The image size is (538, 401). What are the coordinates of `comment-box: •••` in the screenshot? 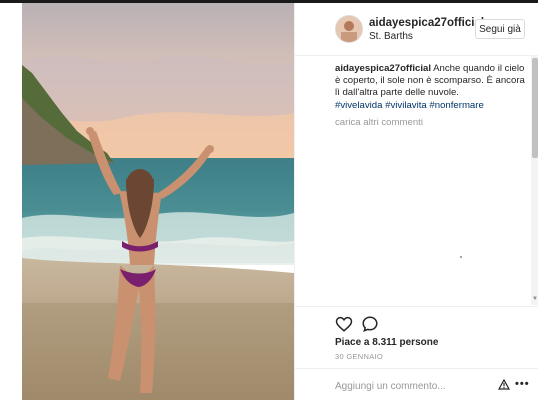 It's located at (416, 384).